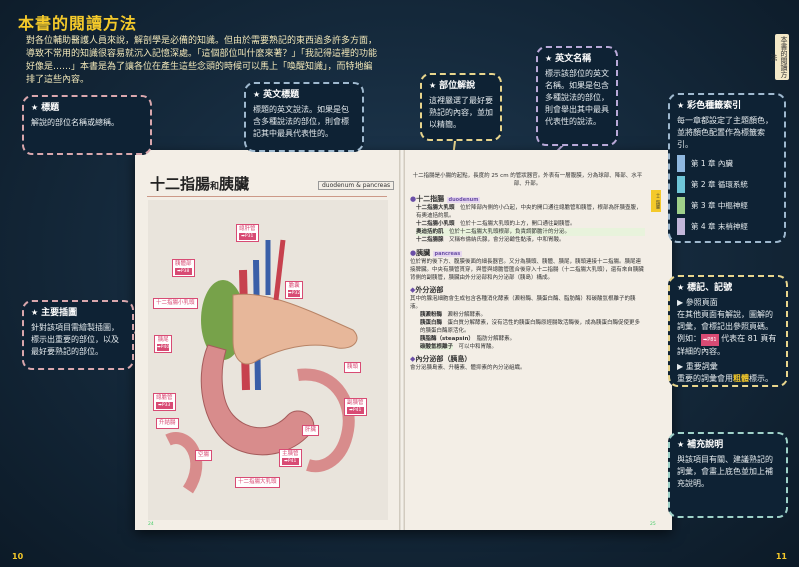 This screenshot has width=799, height=567. I want to click on label-pancreas-tail: 胰尾 ➡P40, so click(163, 344).